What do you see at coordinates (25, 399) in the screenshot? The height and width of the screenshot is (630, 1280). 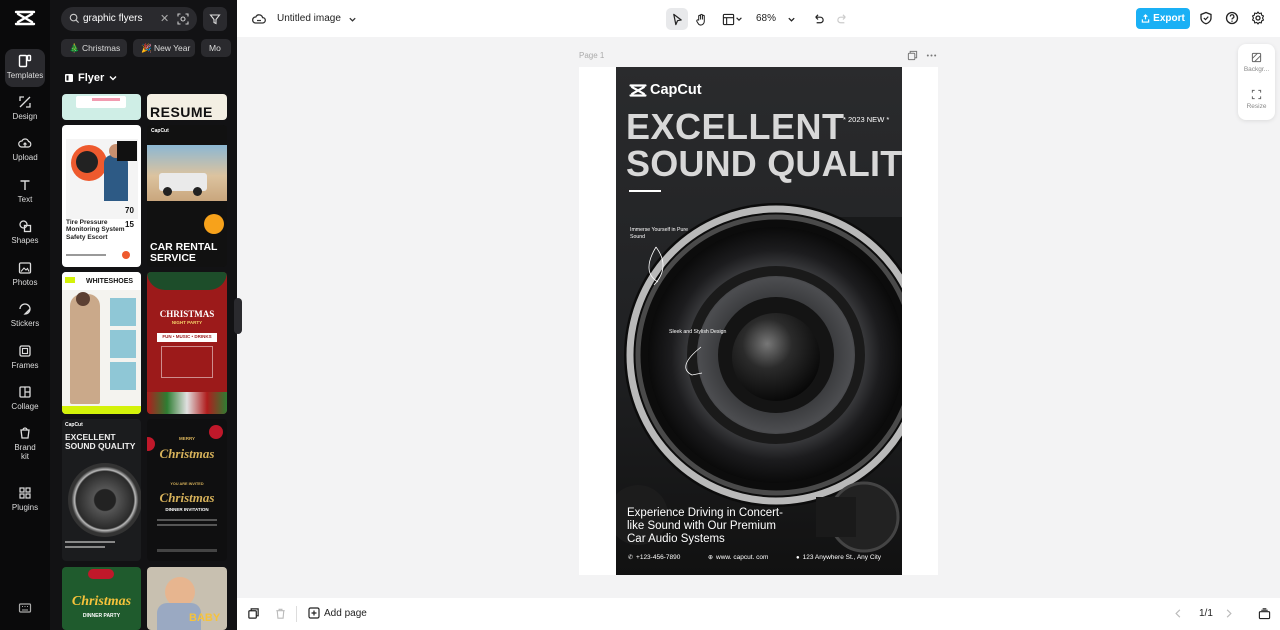 I see `rail-item-collage: Collage` at bounding box center [25, 399].